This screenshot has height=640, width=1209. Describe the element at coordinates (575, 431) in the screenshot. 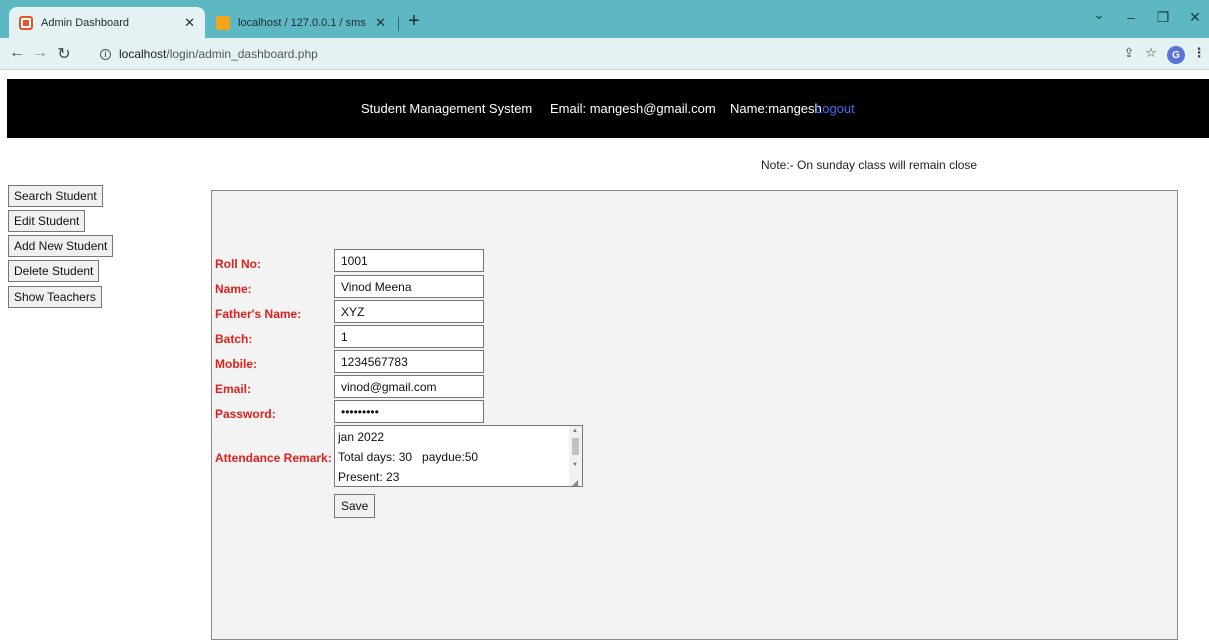

I see `scroll-up-icon: ▲` at that location.